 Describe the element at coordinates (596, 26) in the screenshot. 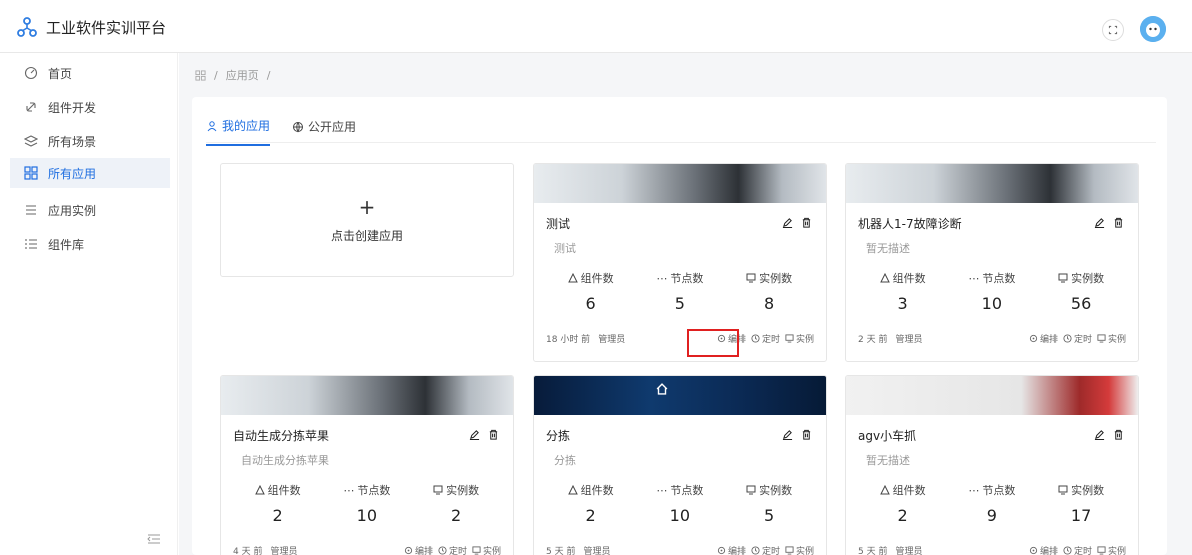

I see `top-bar: 工业软件实训平台` at that location.